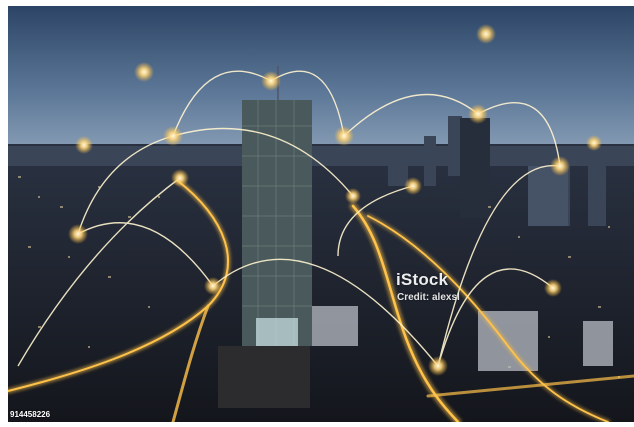 The height and width of the screenshot is (427, 634). I want to click on main-skyscraper, so click(277, 206).